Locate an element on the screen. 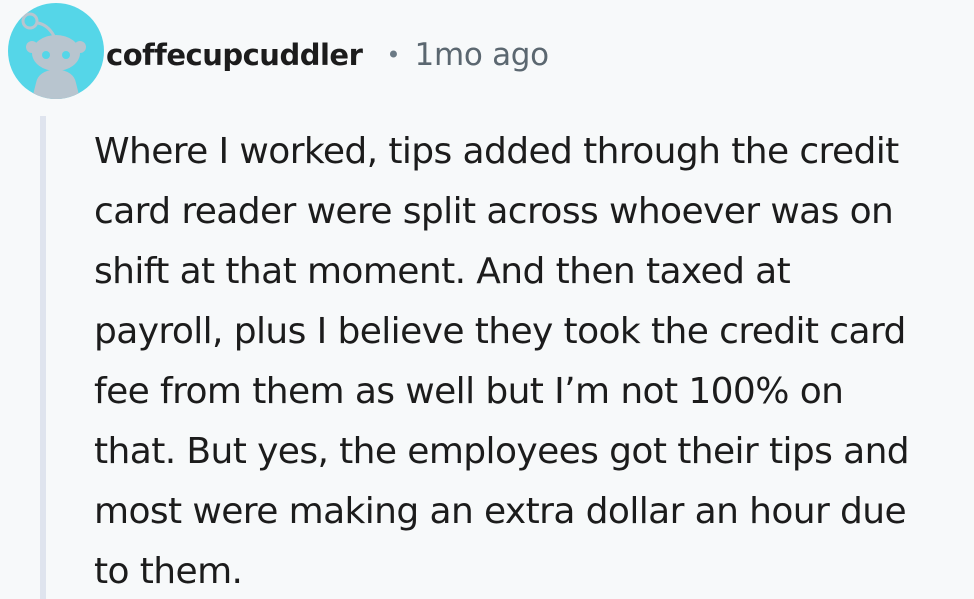 The height and width of the screenshot is (599, 974). user-avatar is located at coordinates (56, 51).